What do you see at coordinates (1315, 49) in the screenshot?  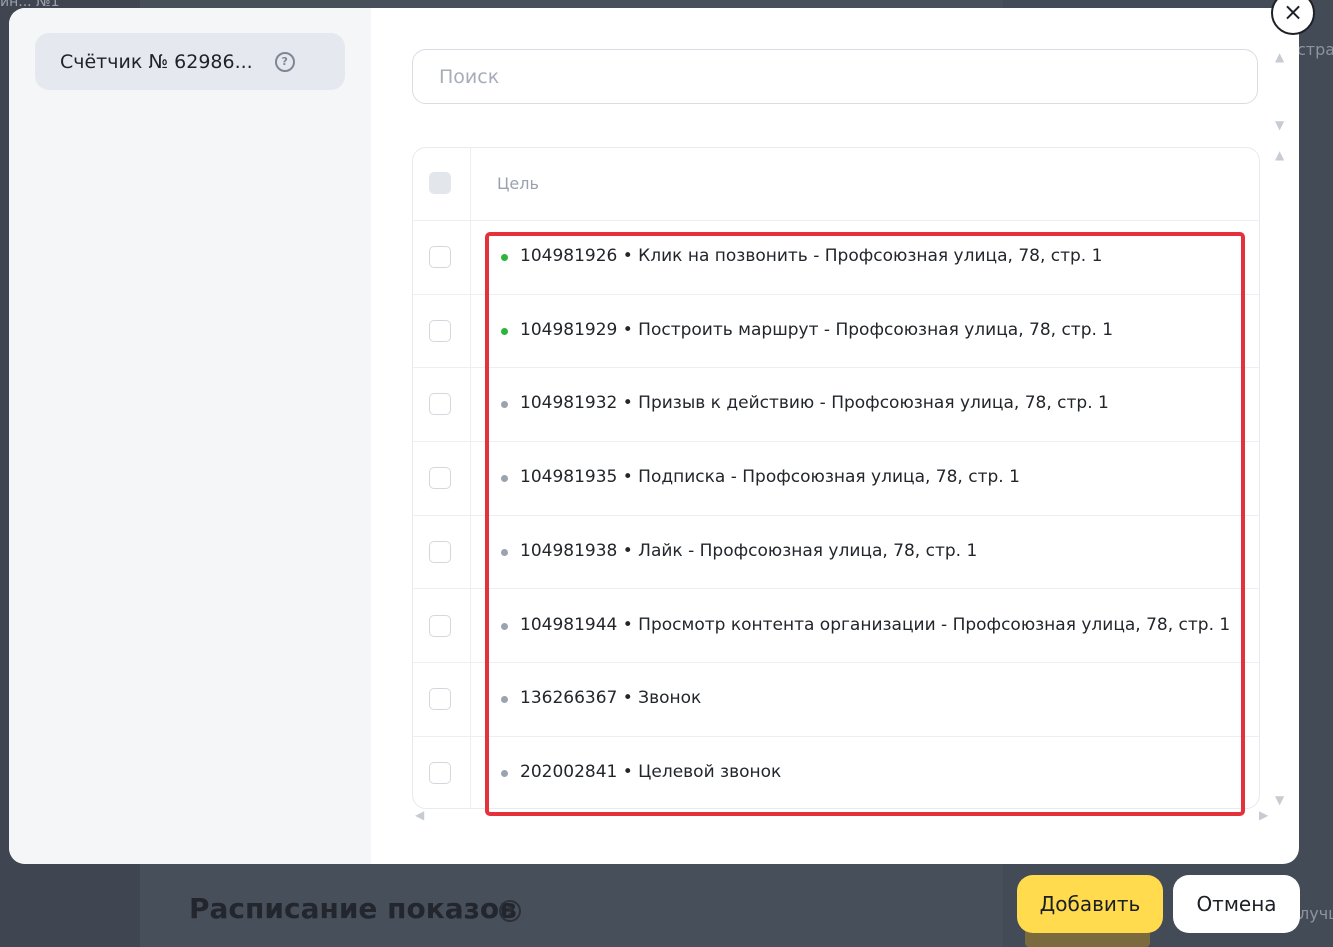 I see `background-right-text-top: стра` at bounding box center [1315, 49].